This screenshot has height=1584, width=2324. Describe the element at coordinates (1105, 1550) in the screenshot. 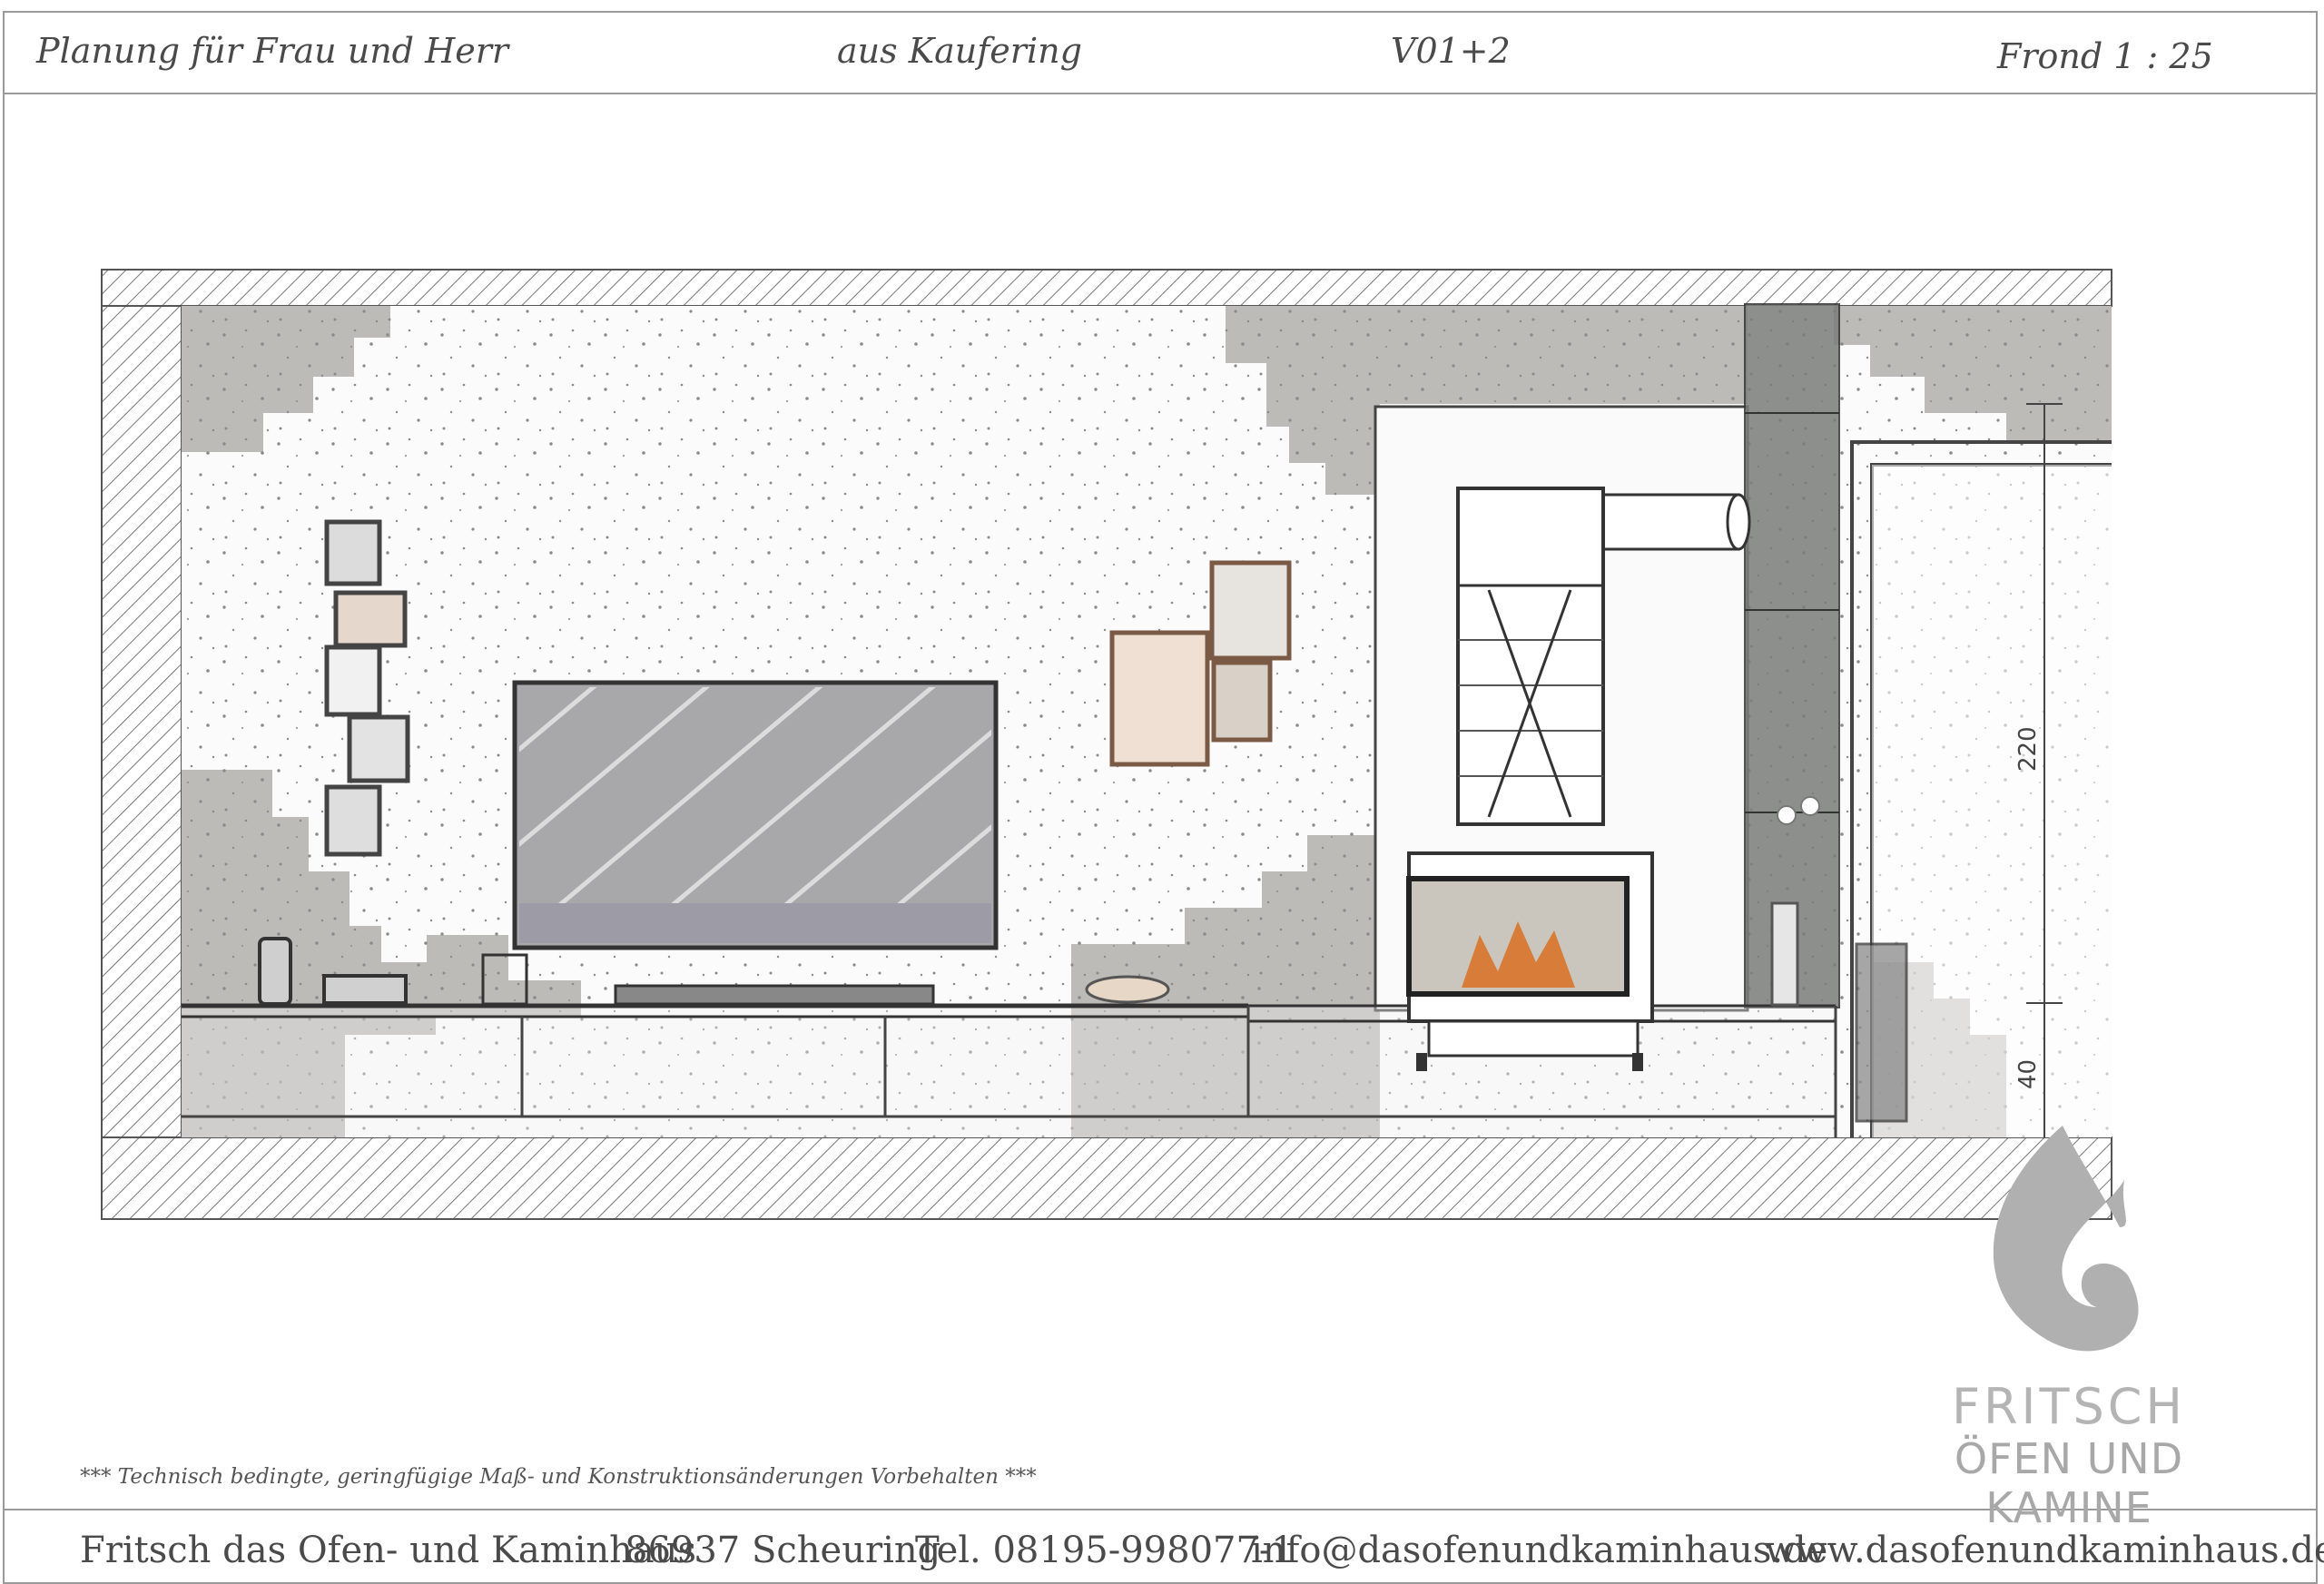

I see `footer-phone: Tel. 08195-998077-1` at that location.